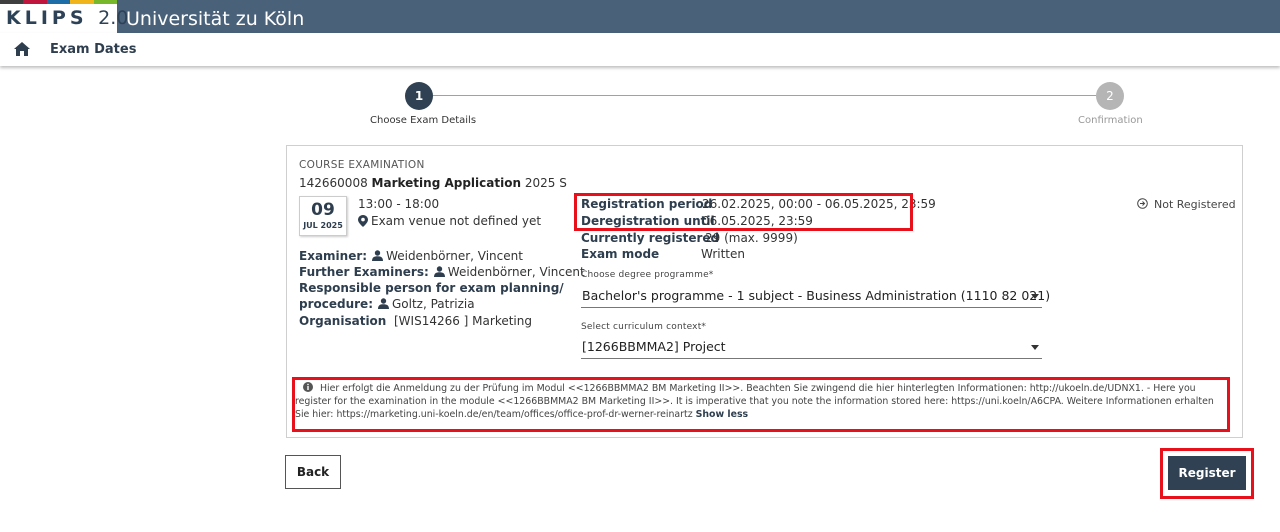 This screenshot has width=1280, height=532. I want to click on organisation-label: Organisation, so click(343, 321).